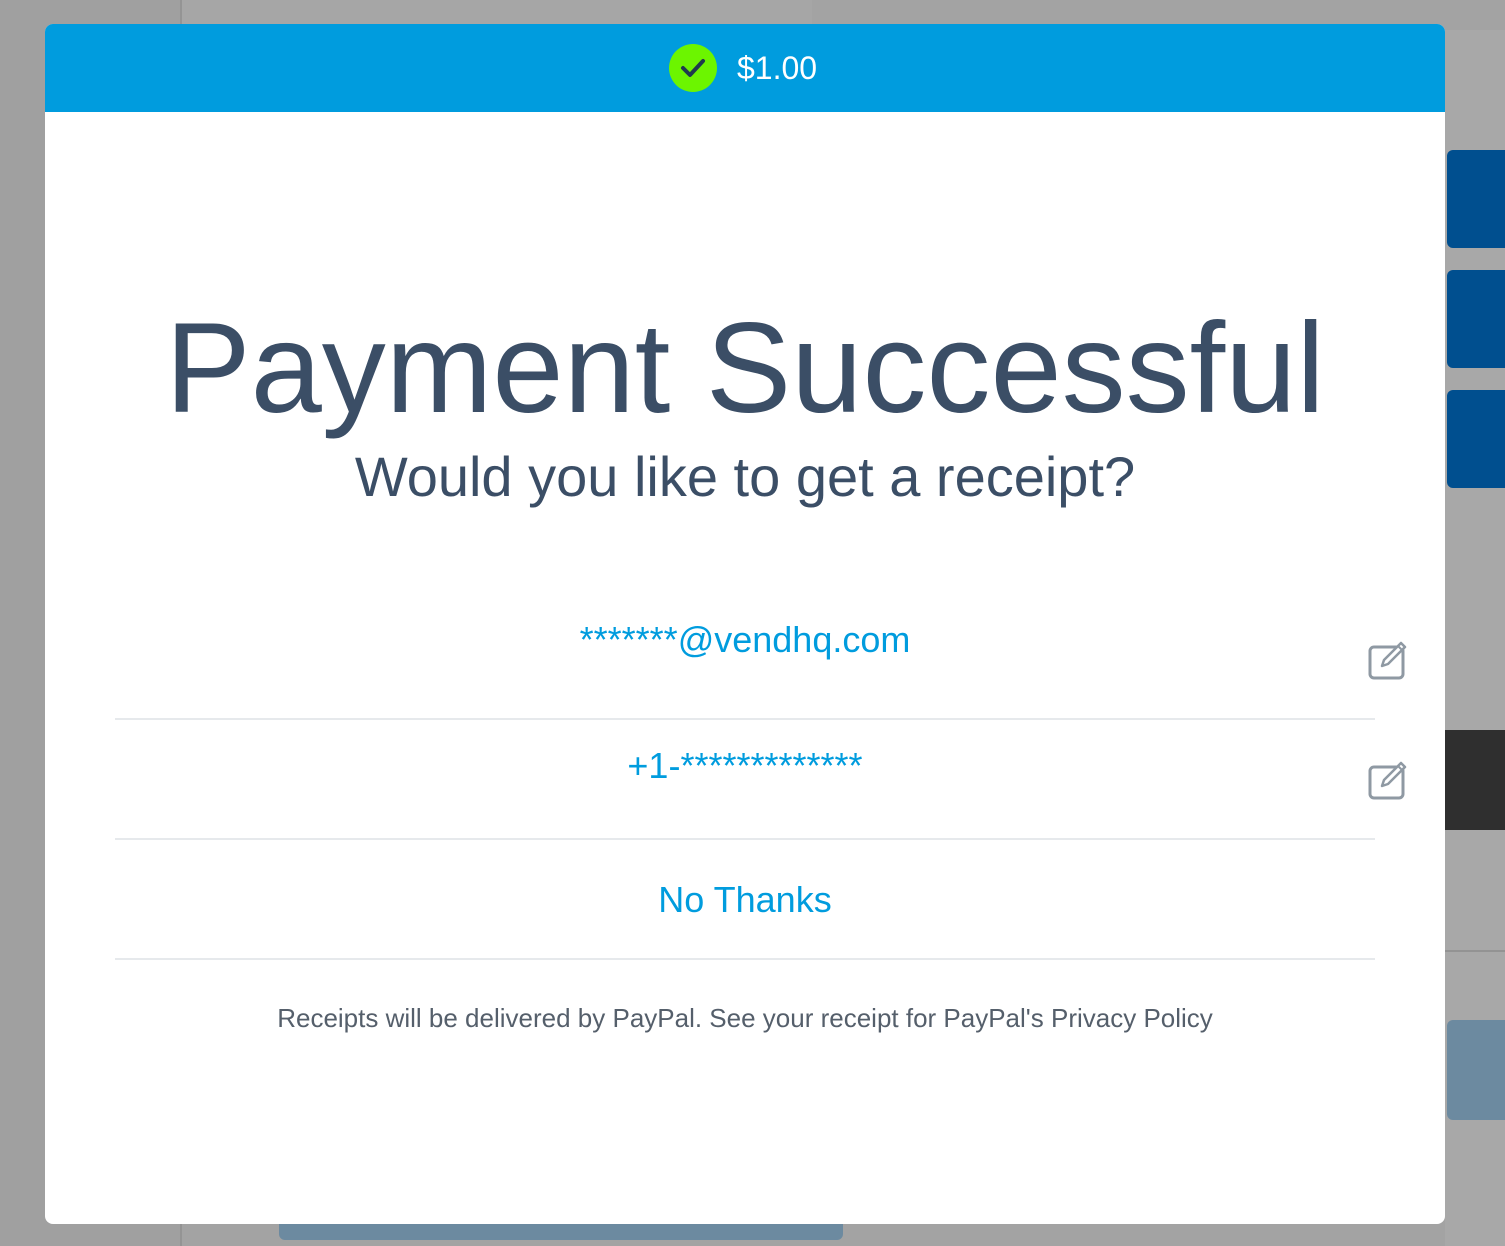 This screenshot has height=1246, width=1505. I want to click on background-dark-block, so click(1475, 780).